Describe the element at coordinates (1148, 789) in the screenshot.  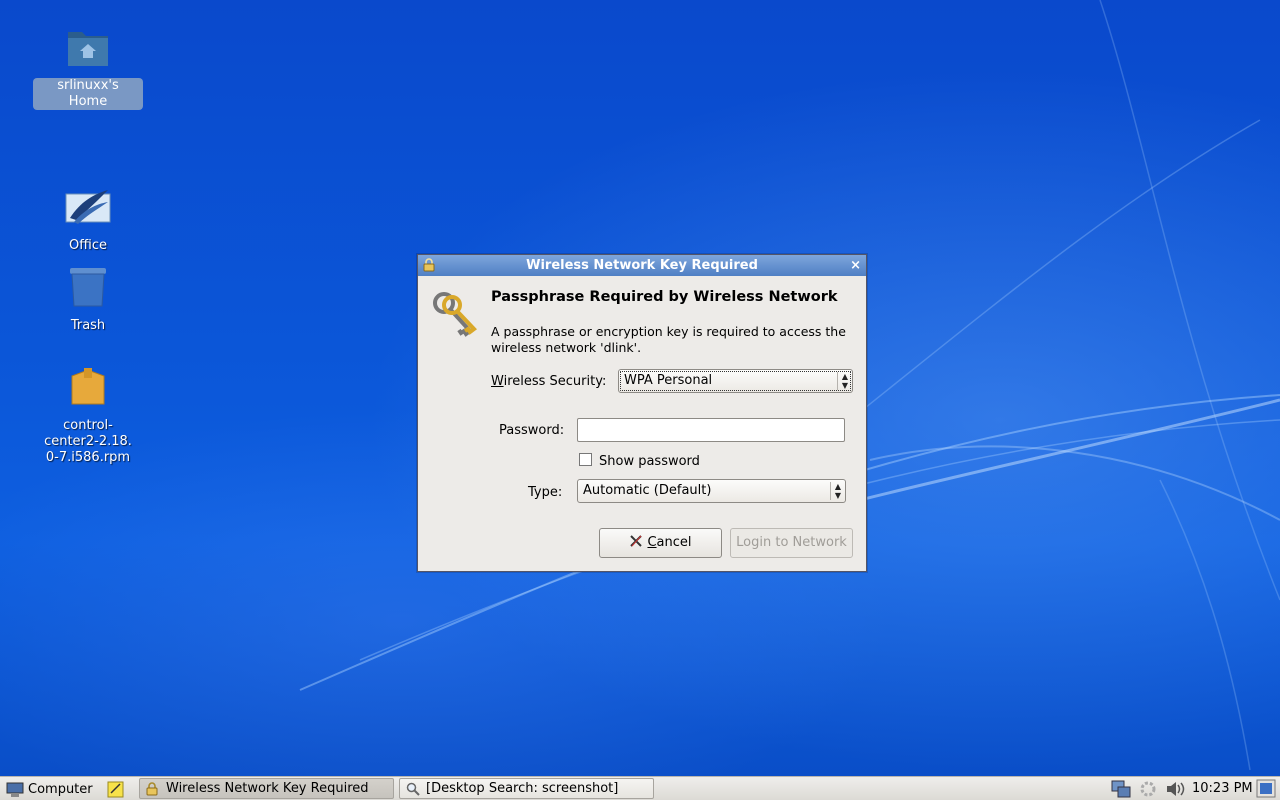
I see `updater-icon` at that location.